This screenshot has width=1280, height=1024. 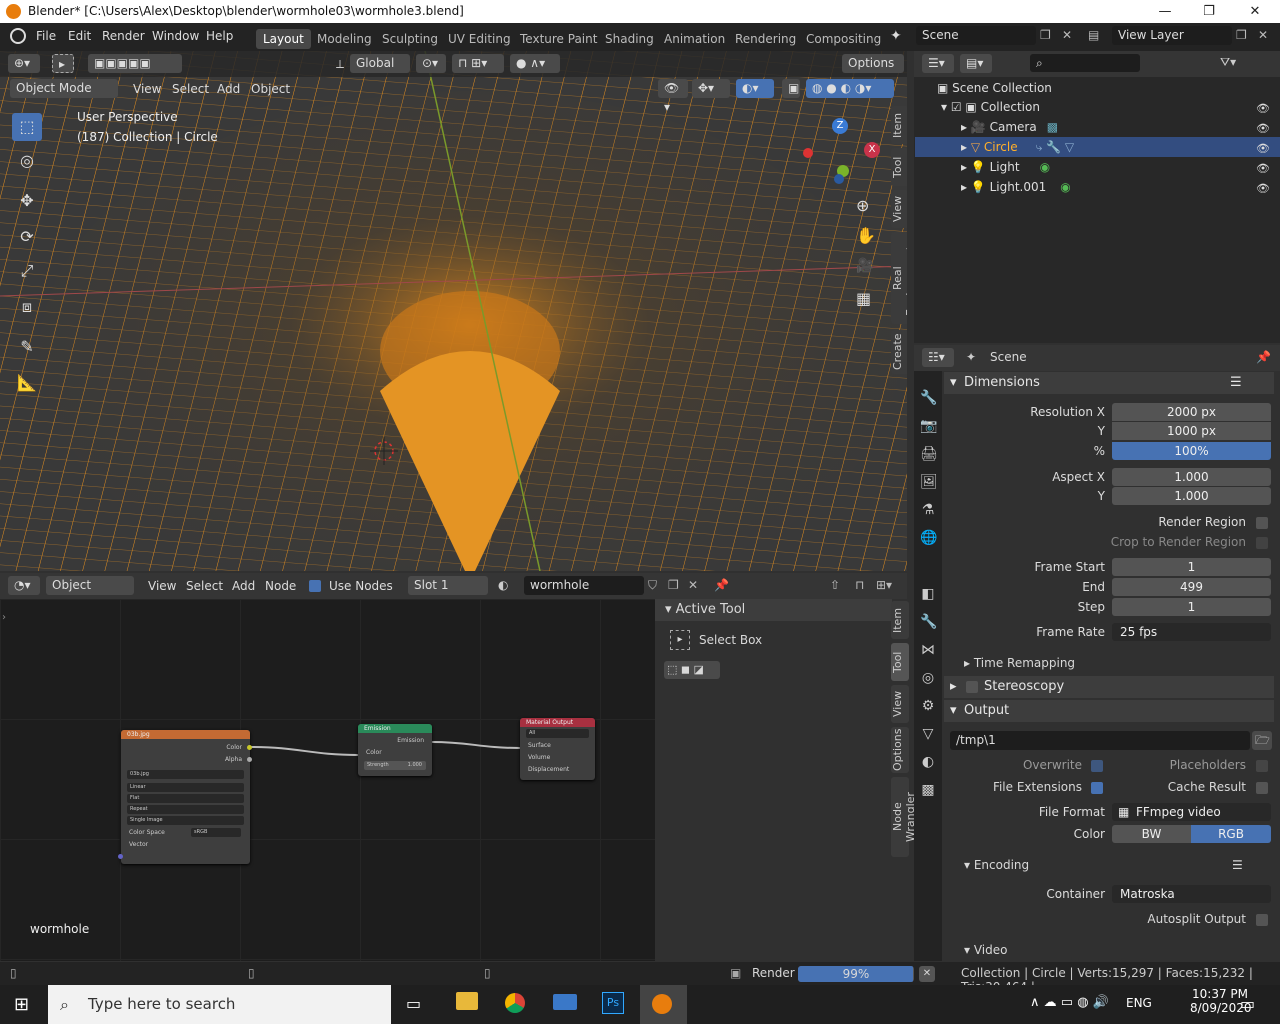 What do you see at coordinates (840, 126) in the screenshot?
I see `gizmo-z-axis: Z` at bounding box center [840, 126].